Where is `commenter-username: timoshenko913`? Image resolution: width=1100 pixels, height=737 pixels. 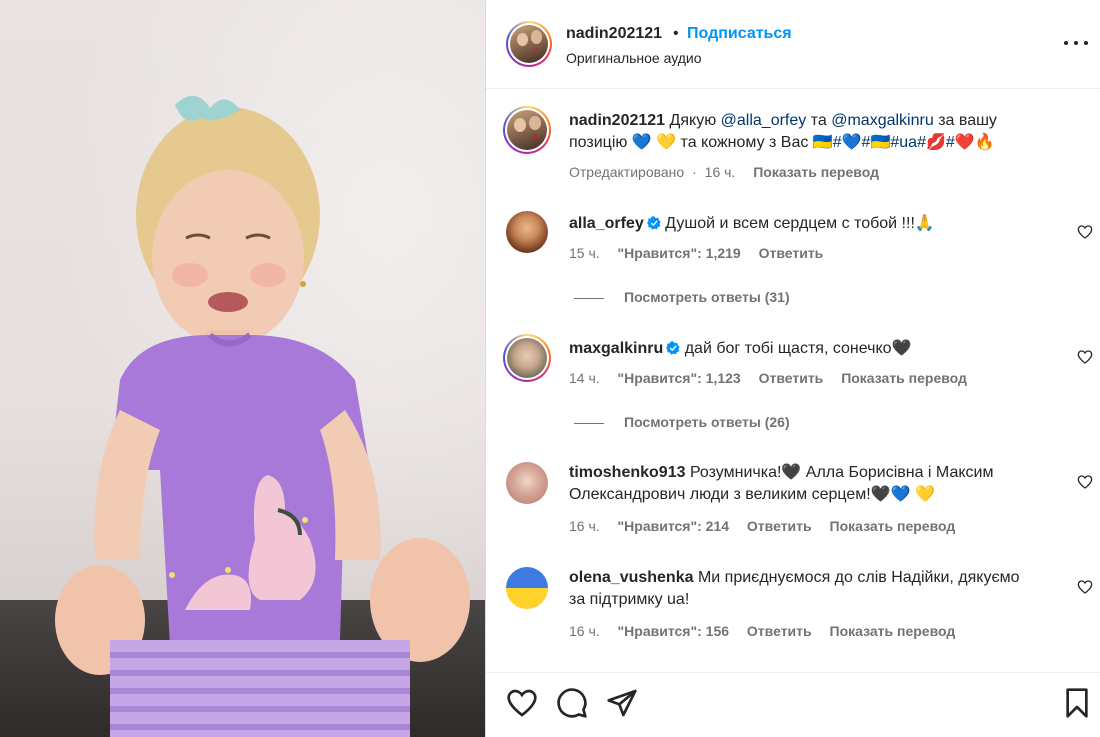 commenter-username: timoshenko913 is located at coordinates (627, 472).